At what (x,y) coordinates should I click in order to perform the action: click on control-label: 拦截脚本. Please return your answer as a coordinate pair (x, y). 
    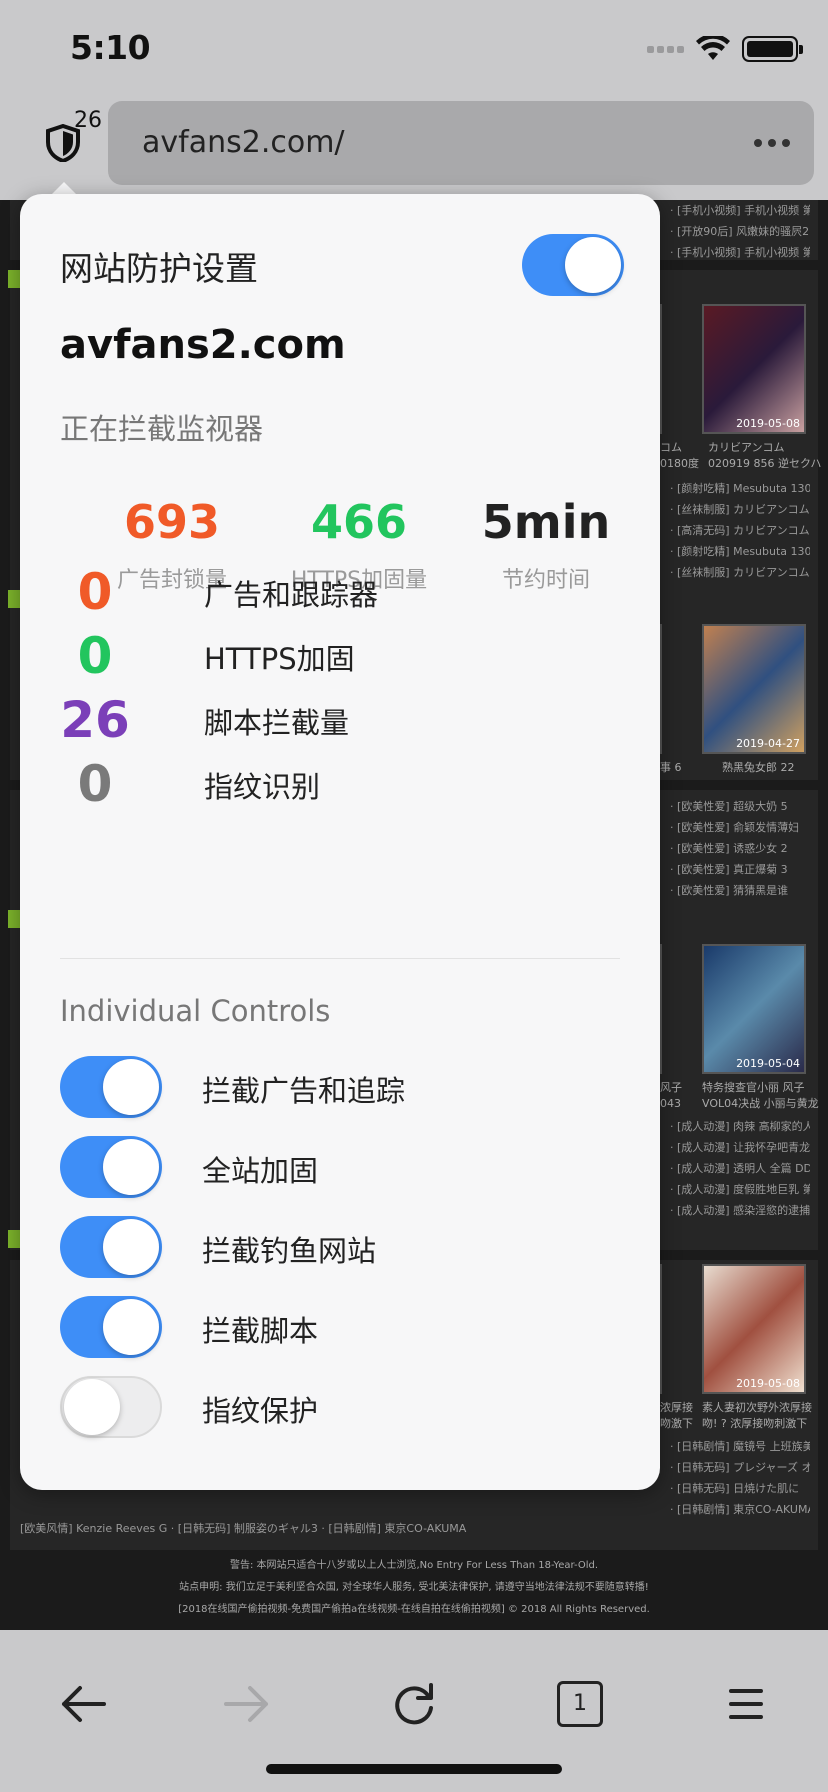
    Looking at the image, I should click on (260, 1331).